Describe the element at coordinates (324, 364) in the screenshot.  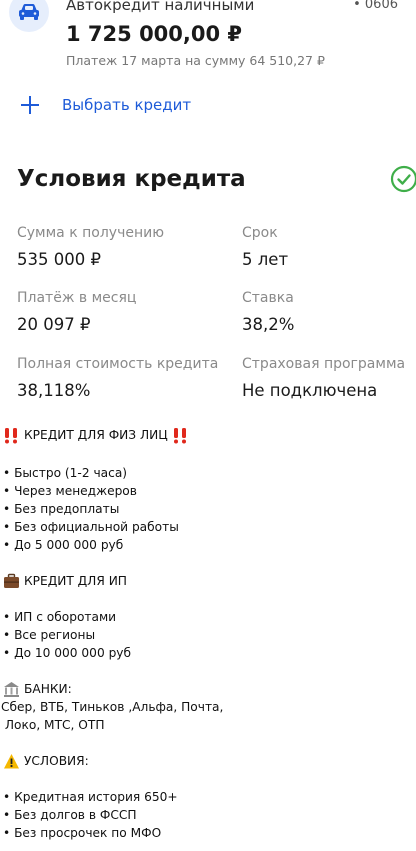
I see `cond-label-insurance: Страховая программа` at that location.